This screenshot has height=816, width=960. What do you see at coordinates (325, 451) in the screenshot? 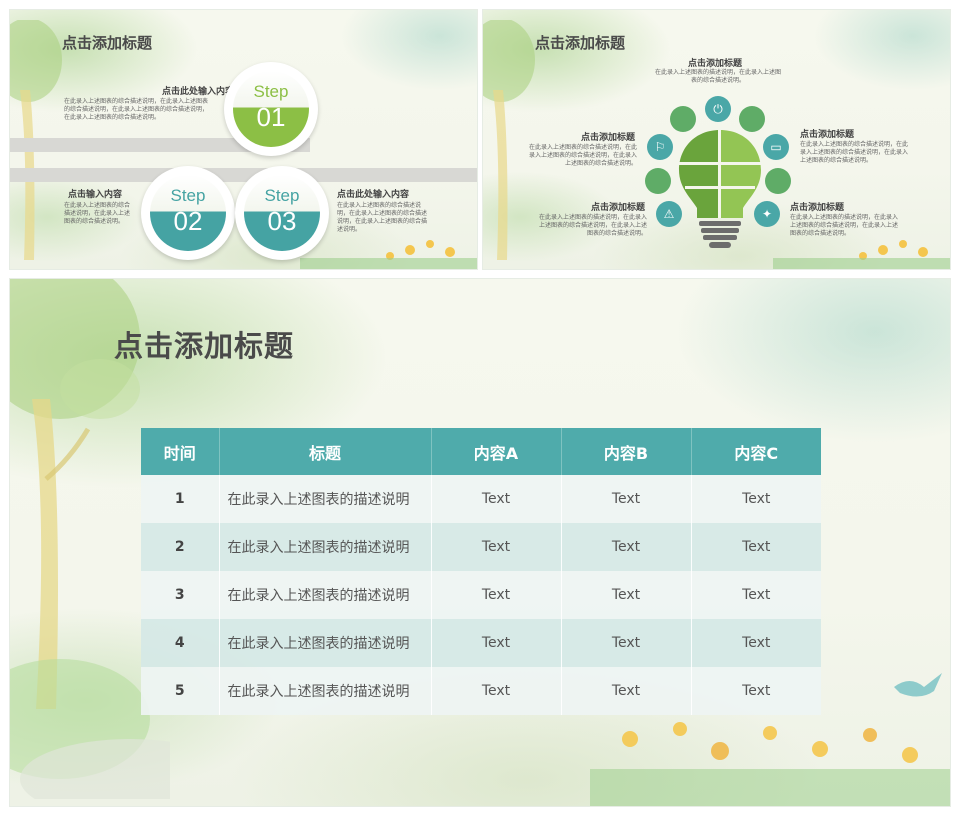
I see `header-cell-title: 标题` at bounding box center [325, 451].